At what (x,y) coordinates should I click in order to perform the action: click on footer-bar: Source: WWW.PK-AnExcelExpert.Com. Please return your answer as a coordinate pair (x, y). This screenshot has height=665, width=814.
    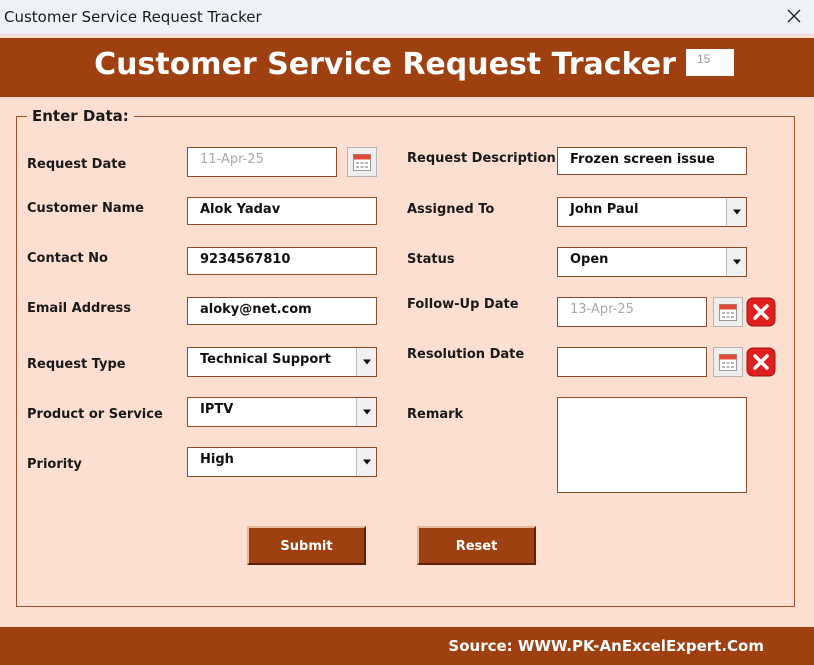
    Looking at the image, I should click on (407, 646).